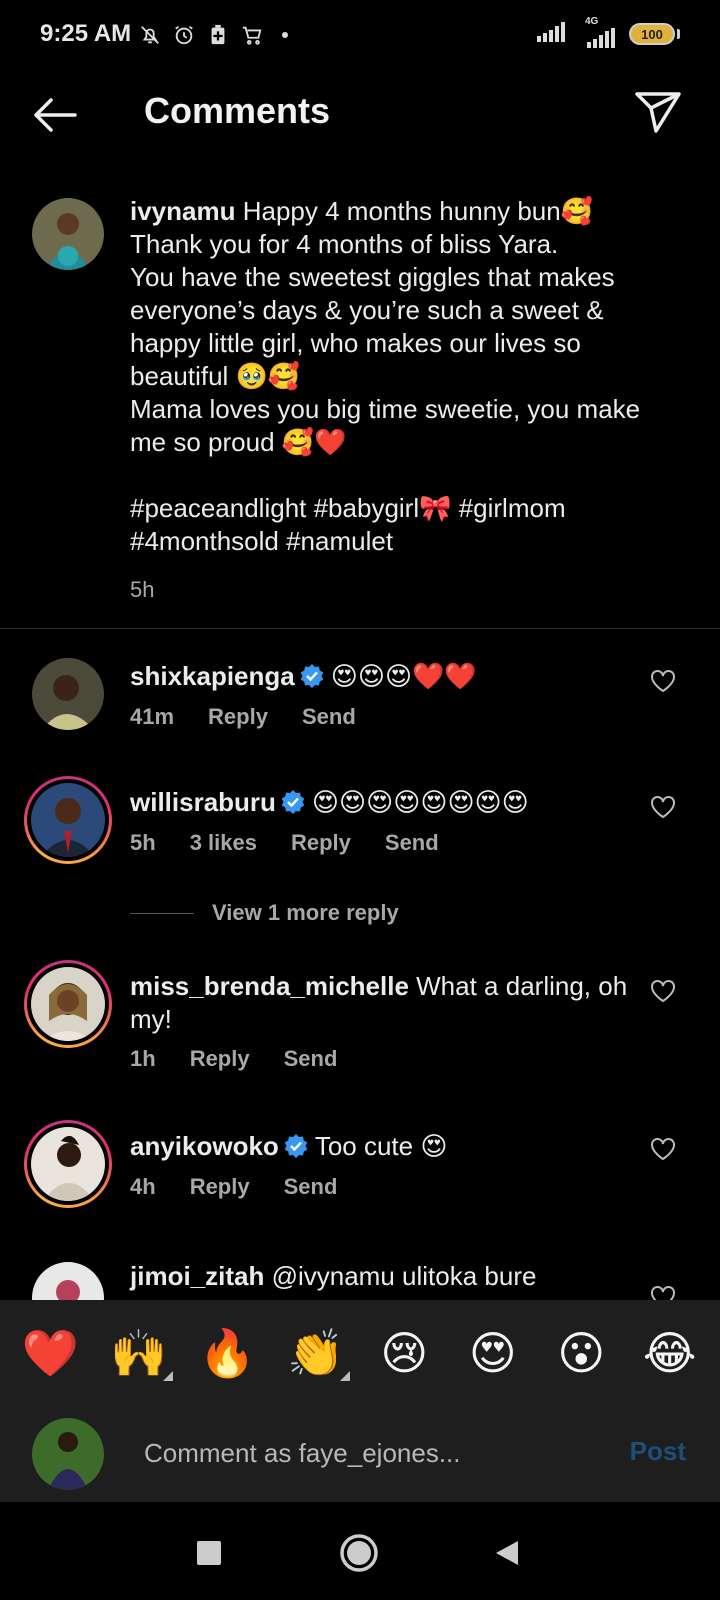  I want to click on comment-composer: Post, so click(360, 1454).